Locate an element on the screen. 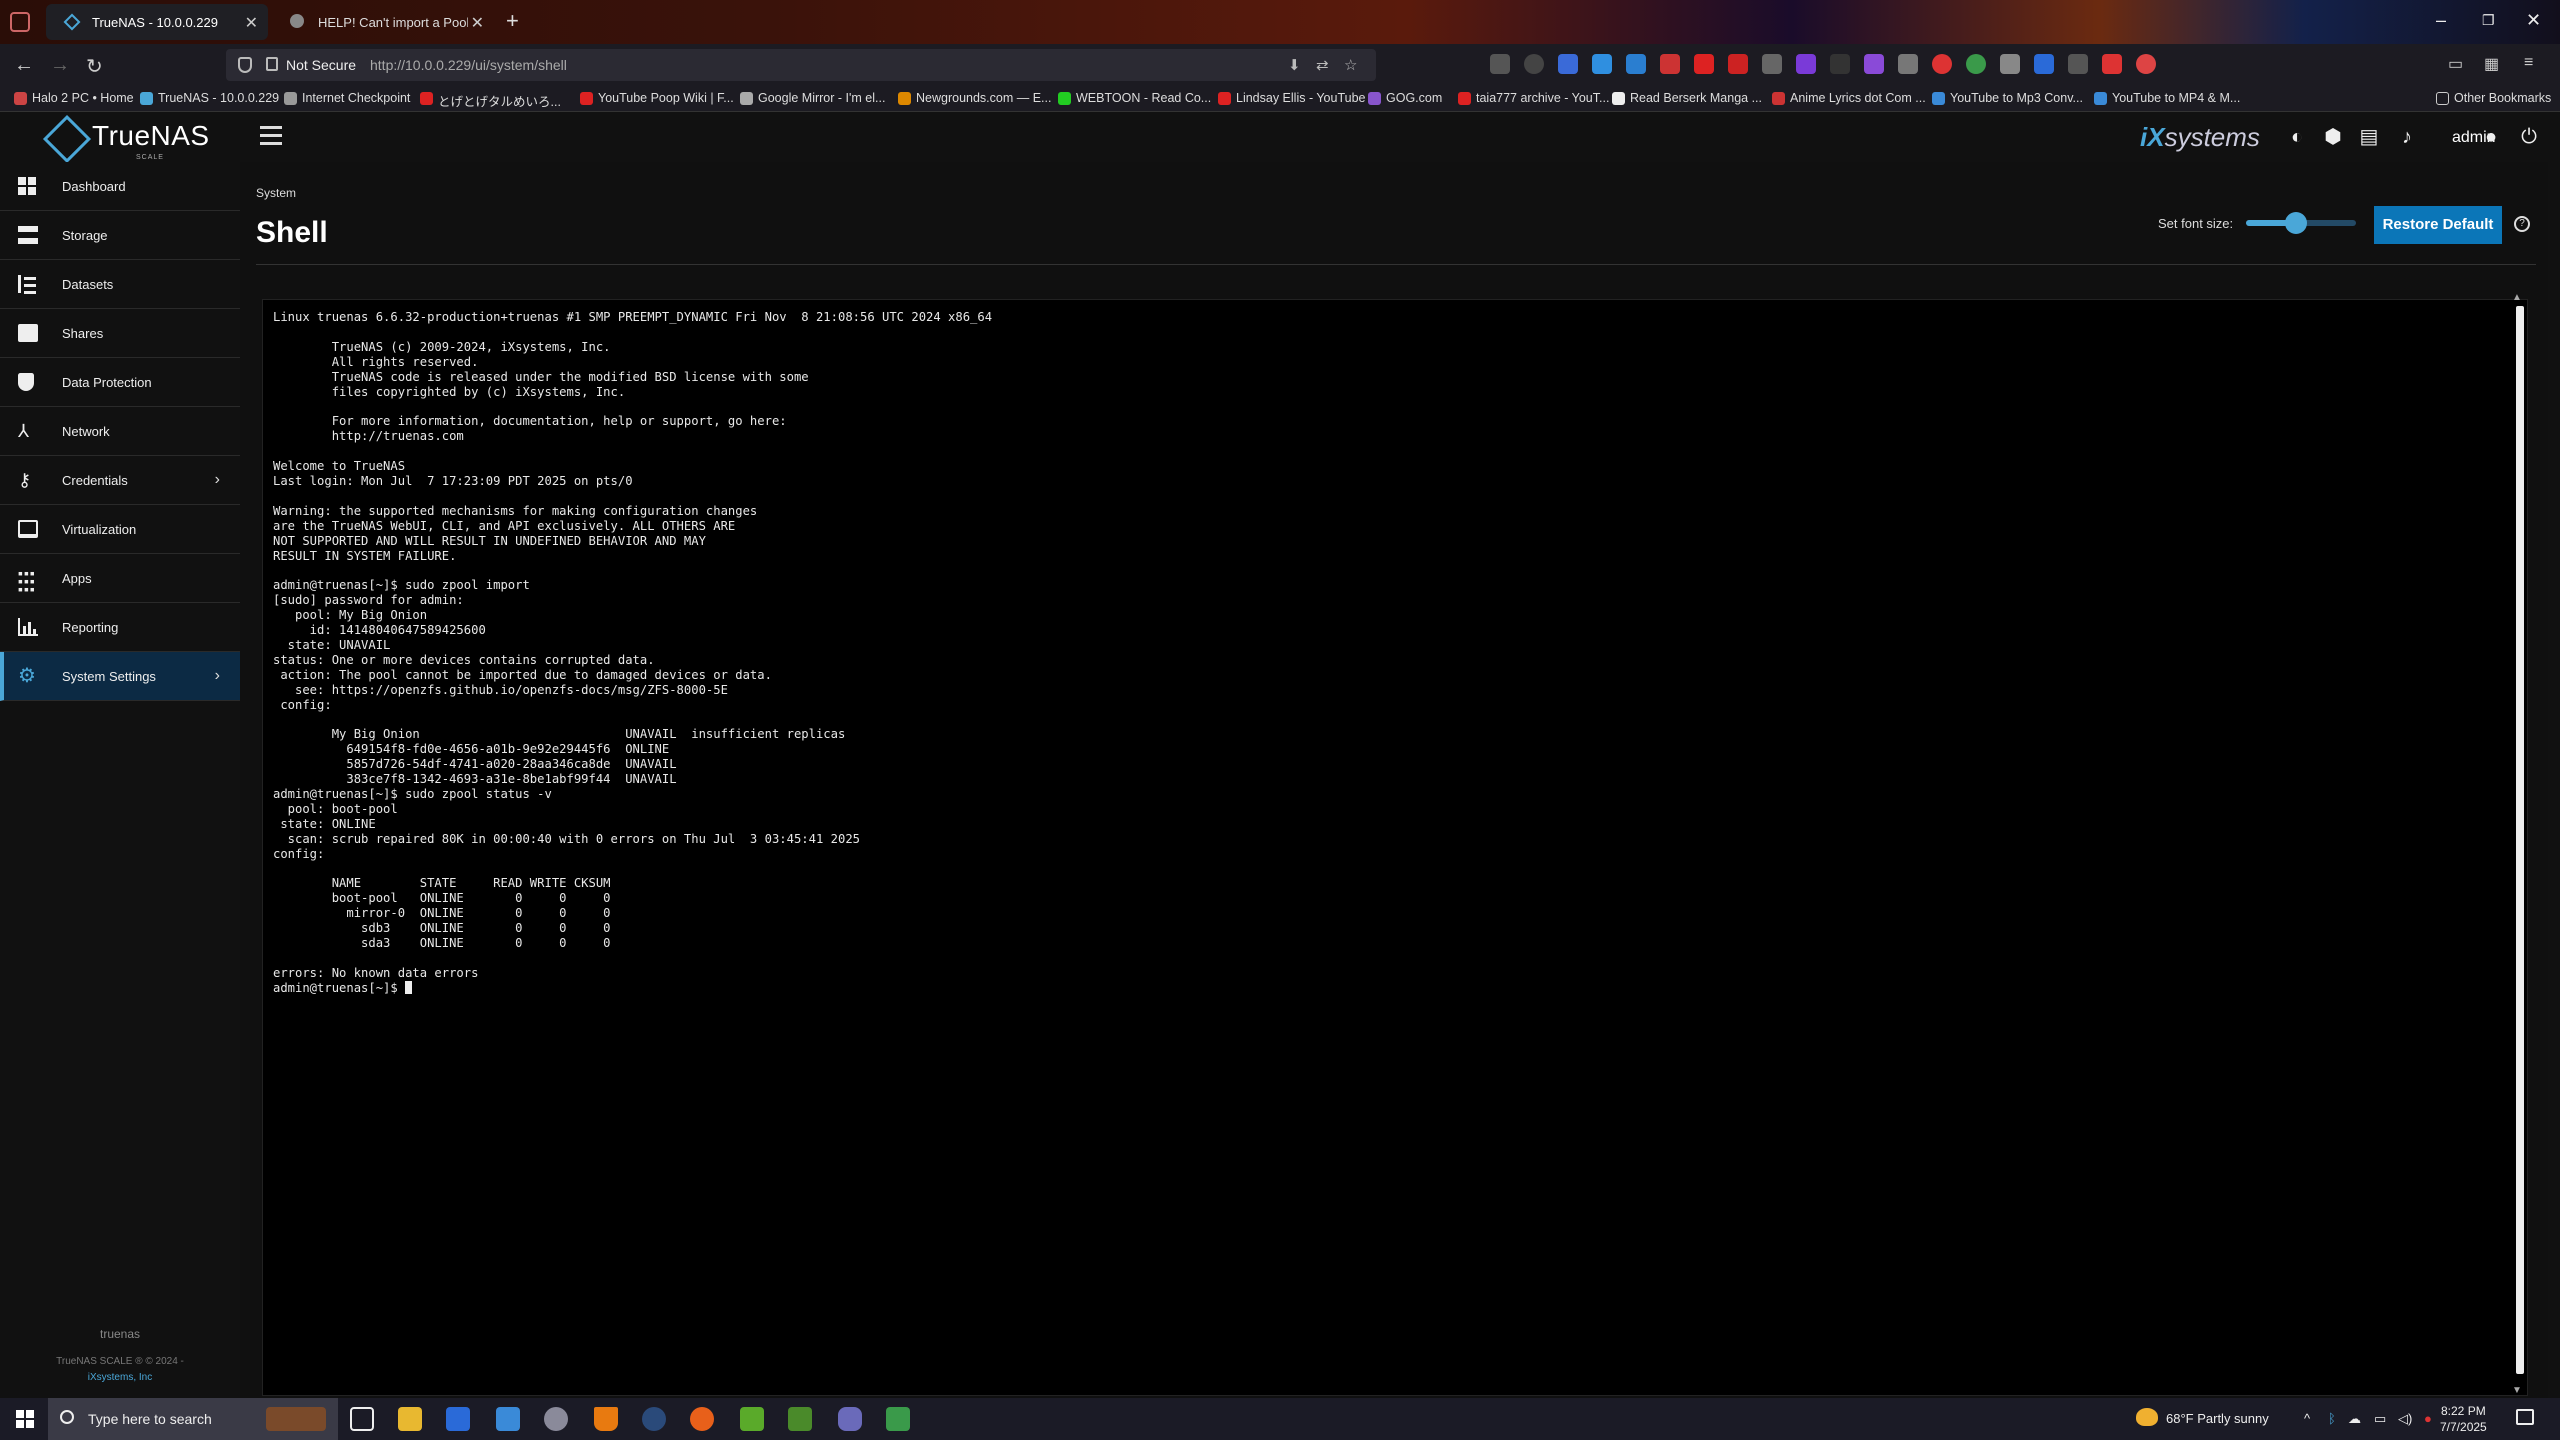 The image size is (2560, 1440). onedrive-icon: ☁ is located at coordinates (2354, 1419).